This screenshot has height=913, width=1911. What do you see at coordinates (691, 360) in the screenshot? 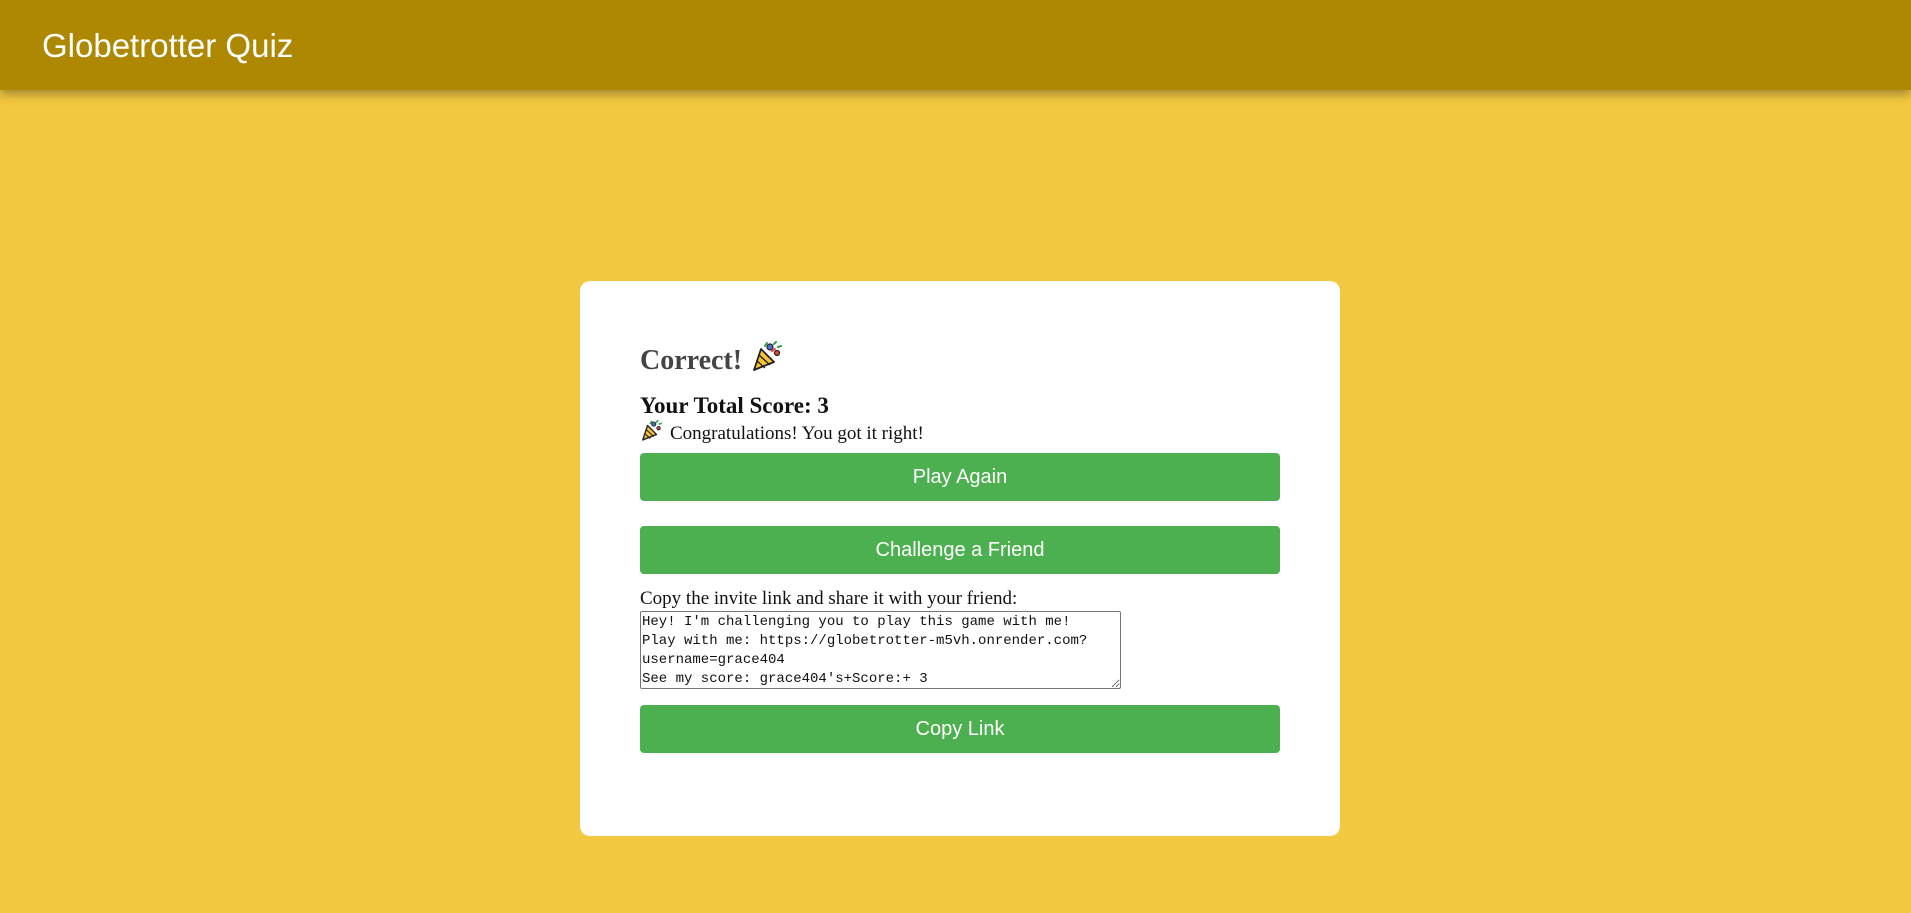
I see `result-heading-text: Correct!` at bounding box center [691, 360].